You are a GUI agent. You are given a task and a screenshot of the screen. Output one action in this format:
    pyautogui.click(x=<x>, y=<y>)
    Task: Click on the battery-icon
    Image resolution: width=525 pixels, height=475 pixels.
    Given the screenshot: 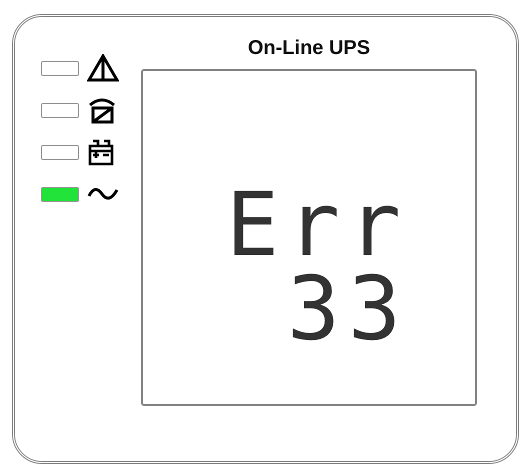 What is the action you would take?
    pyautogui.click(x=101, y=152)
    